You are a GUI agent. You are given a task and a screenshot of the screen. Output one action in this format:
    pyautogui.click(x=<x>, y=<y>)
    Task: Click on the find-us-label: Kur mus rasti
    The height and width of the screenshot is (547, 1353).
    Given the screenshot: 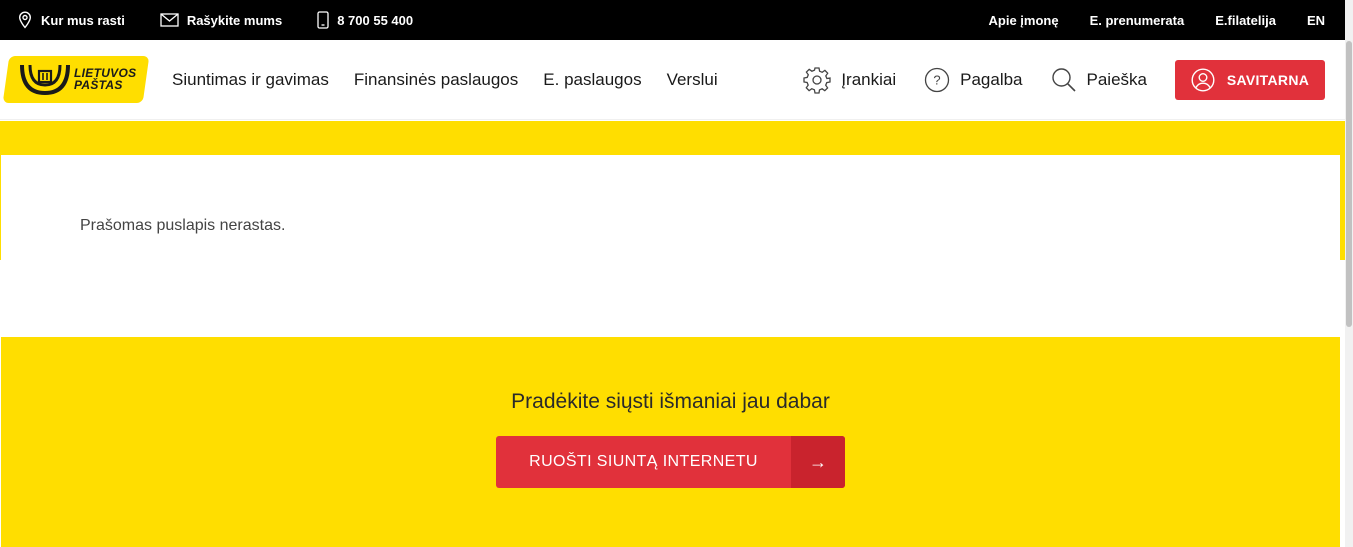 What is the action you would take?
    pyautogui.click(x=83, y=20)
    